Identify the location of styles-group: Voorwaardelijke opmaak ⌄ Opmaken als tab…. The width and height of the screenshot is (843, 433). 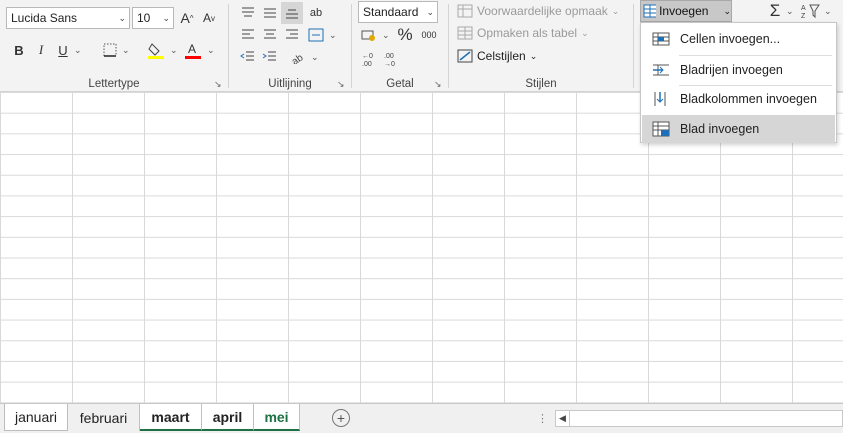
(541, 46).